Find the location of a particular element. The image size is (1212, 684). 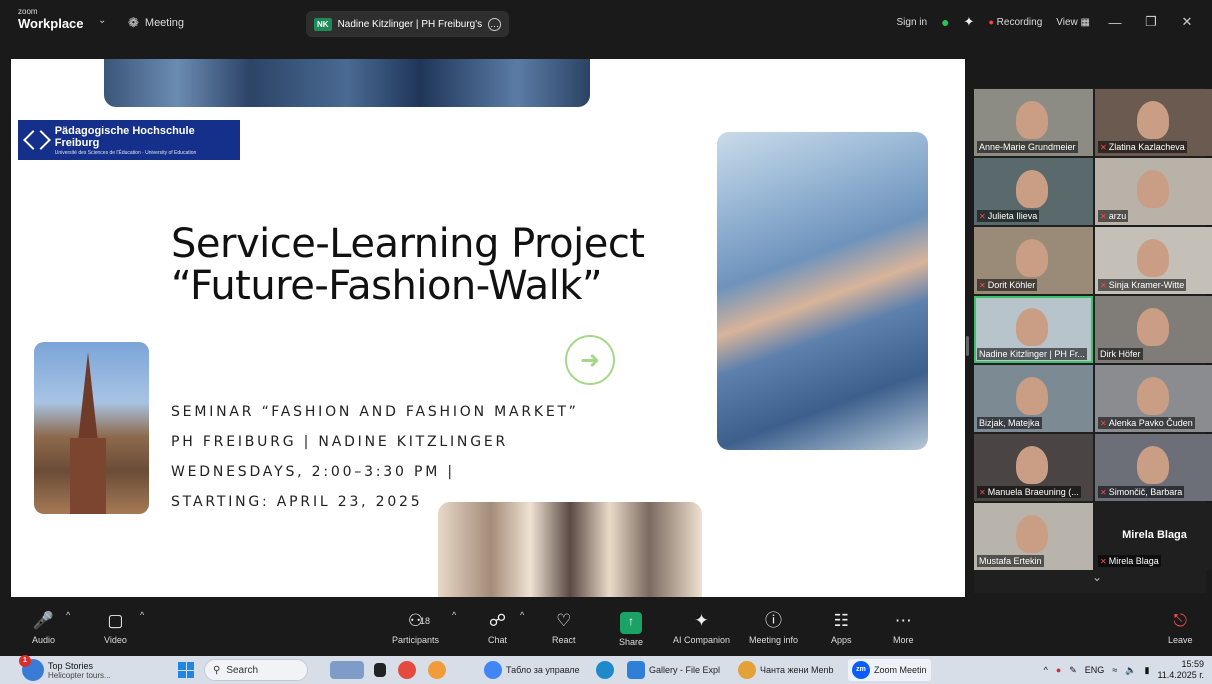

zoom-logo: zoom Workplace is located at coordinates (51, 19).